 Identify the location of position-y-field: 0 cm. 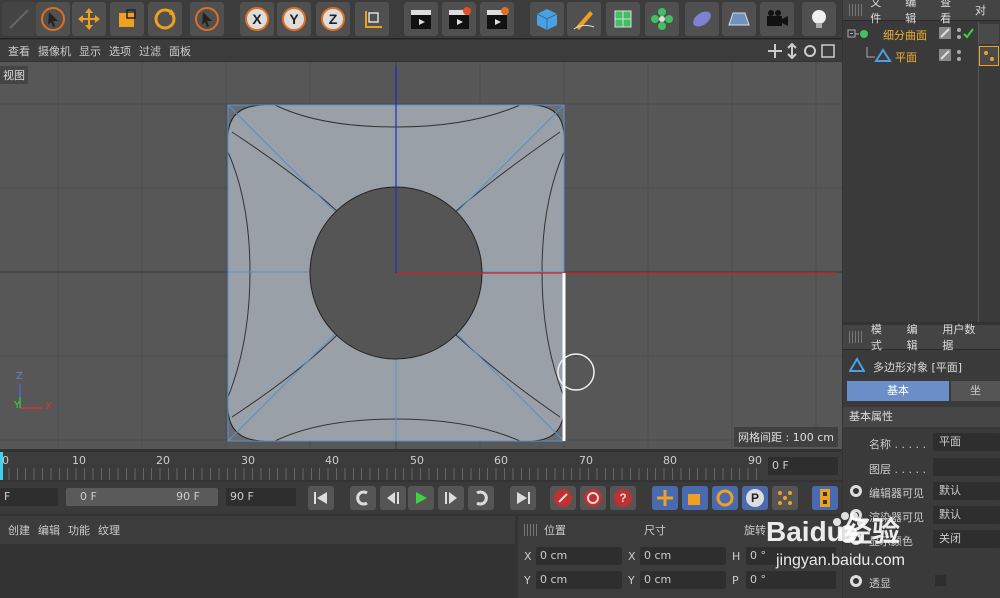
(579, 580).